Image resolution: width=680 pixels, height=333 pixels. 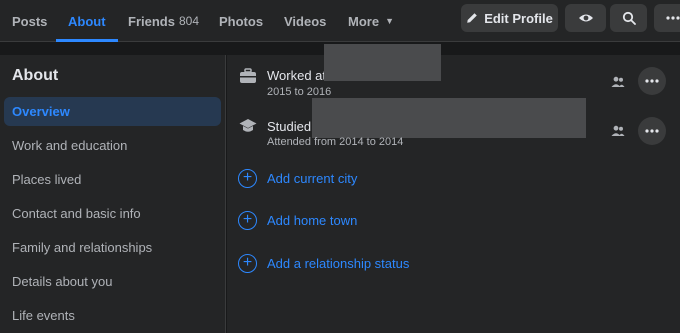 I want to click on sidebar-item-contact-info: Contact and basic info, so click(x=112, y=213).